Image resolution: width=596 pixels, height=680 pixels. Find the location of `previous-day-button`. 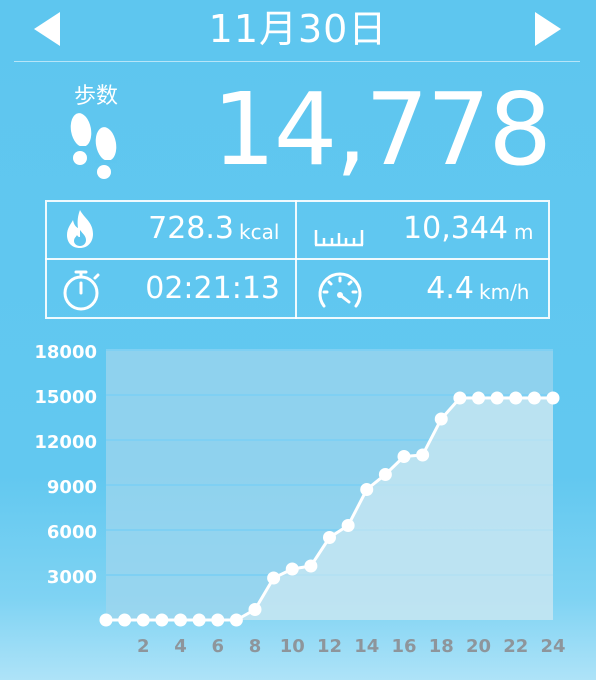

previous-day-button is located at coordinates (47, 29).